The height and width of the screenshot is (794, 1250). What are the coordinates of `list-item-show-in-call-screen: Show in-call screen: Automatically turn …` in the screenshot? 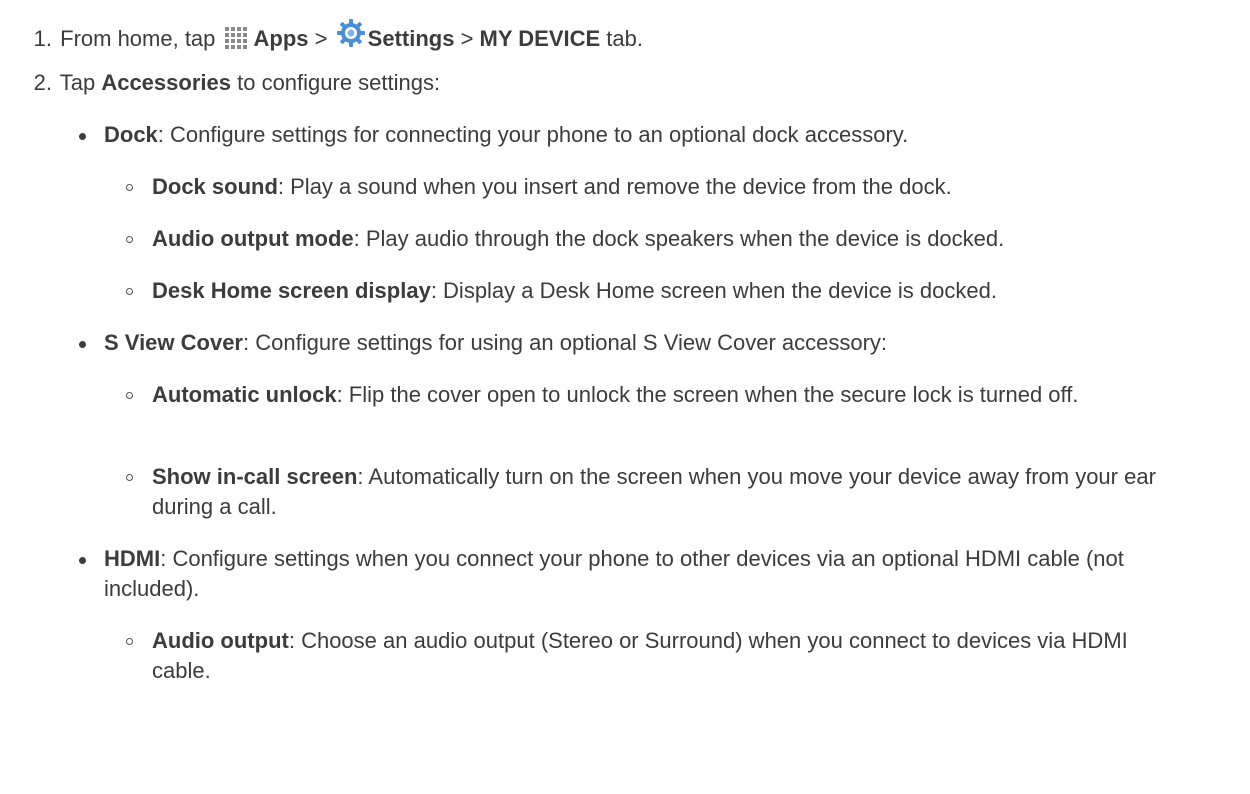 It's located at (644, 492).